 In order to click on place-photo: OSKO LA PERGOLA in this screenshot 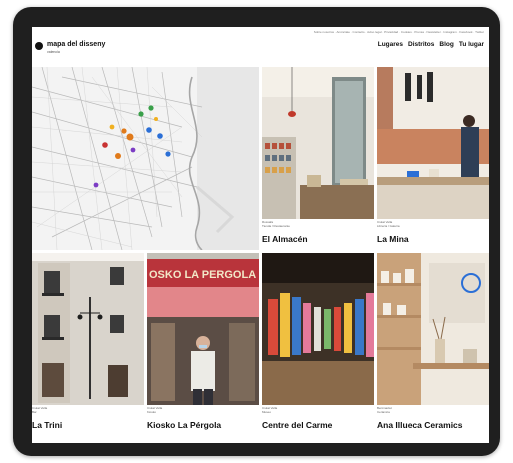, I will do `click(203, 329)`.